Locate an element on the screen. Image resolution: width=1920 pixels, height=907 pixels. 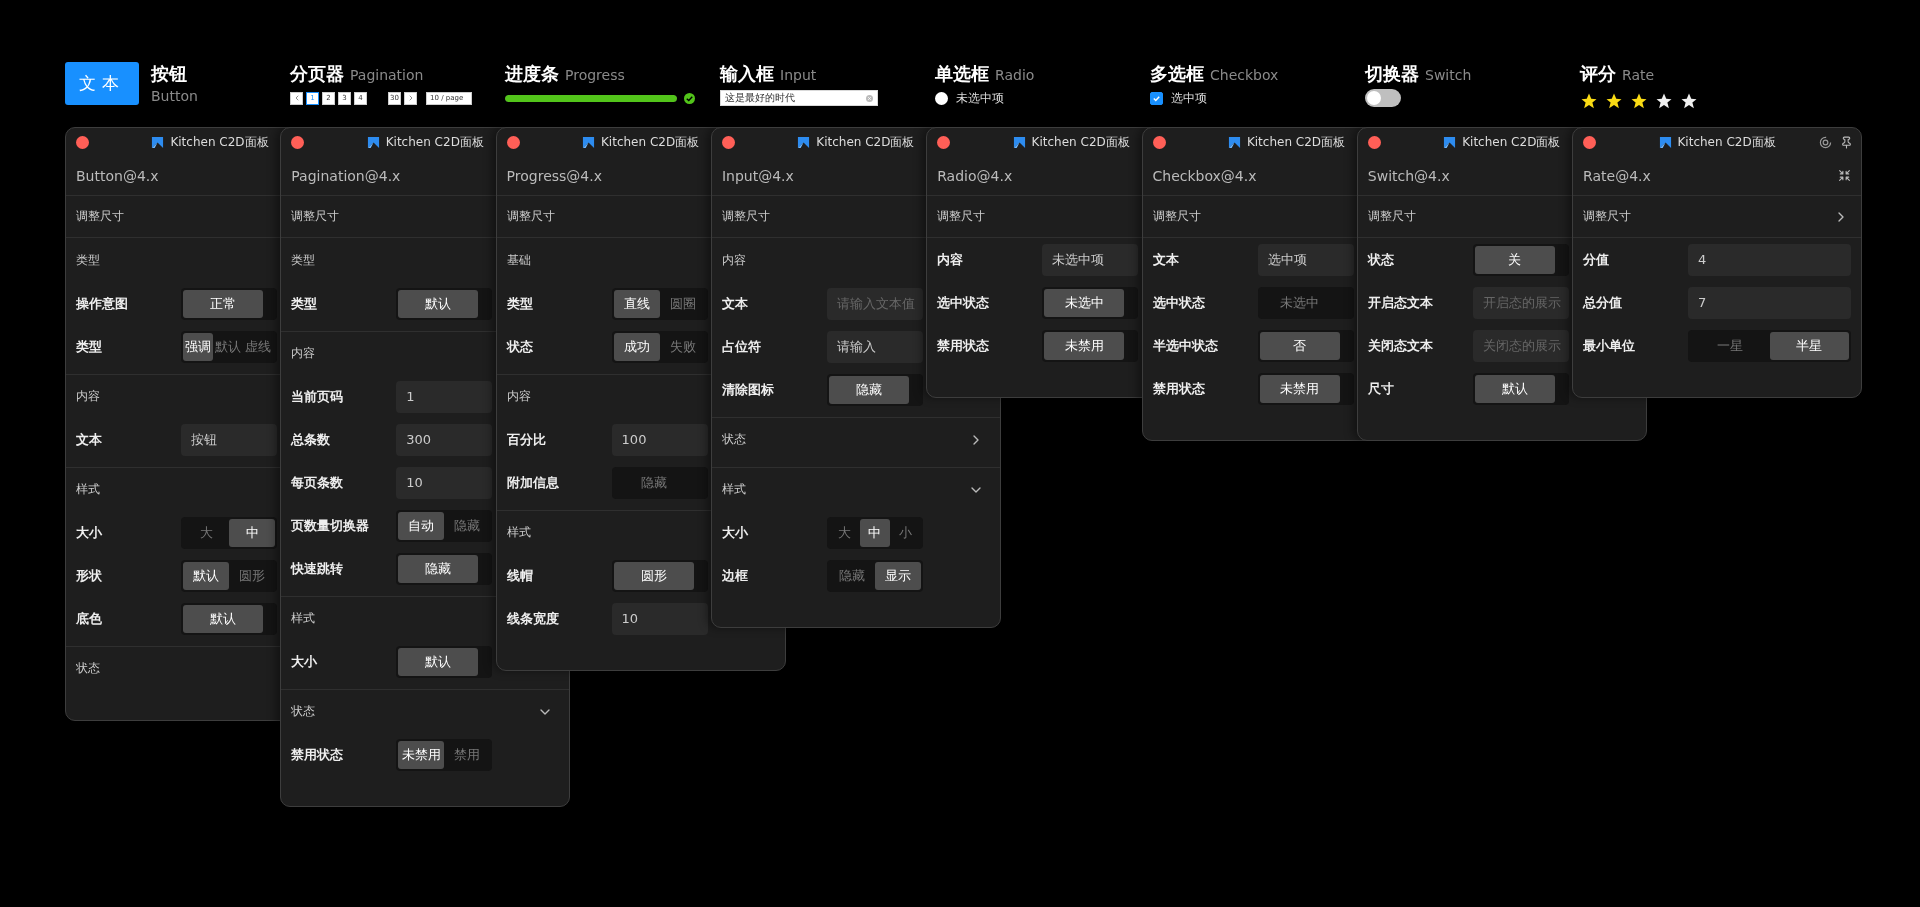
segment-option: 失败 is located at coordinates (682, 346).